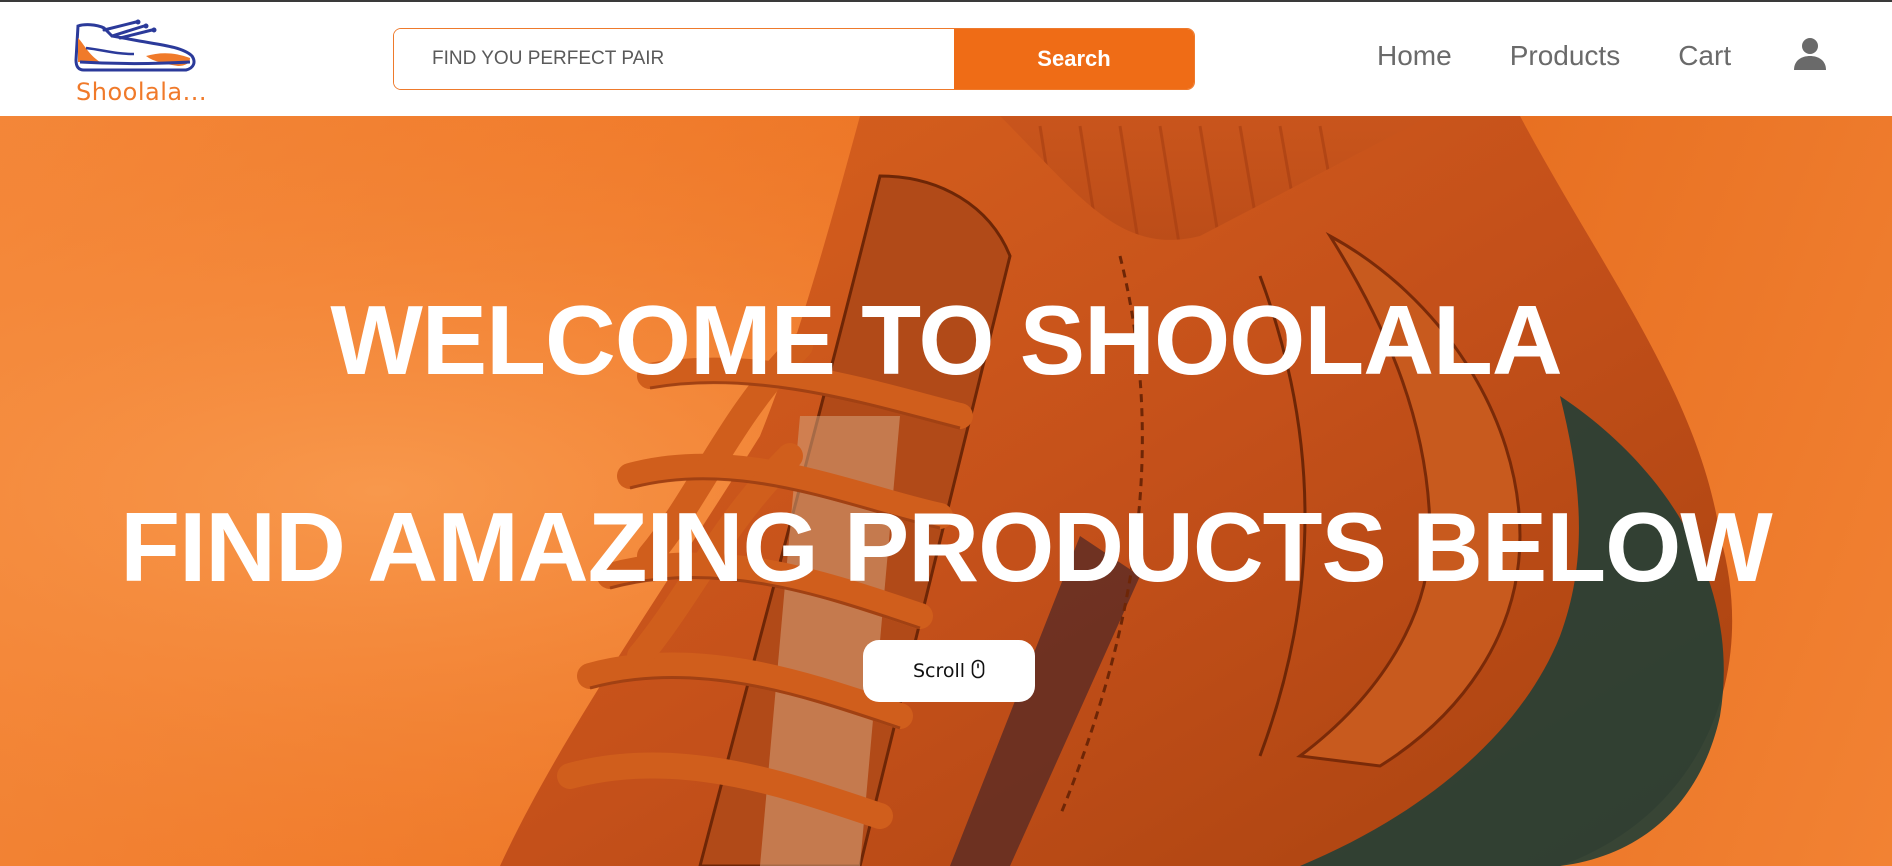 This screenshot has height=866, width=1892. I want to click on nav-cart-link: Cart, so click(1704, 56).